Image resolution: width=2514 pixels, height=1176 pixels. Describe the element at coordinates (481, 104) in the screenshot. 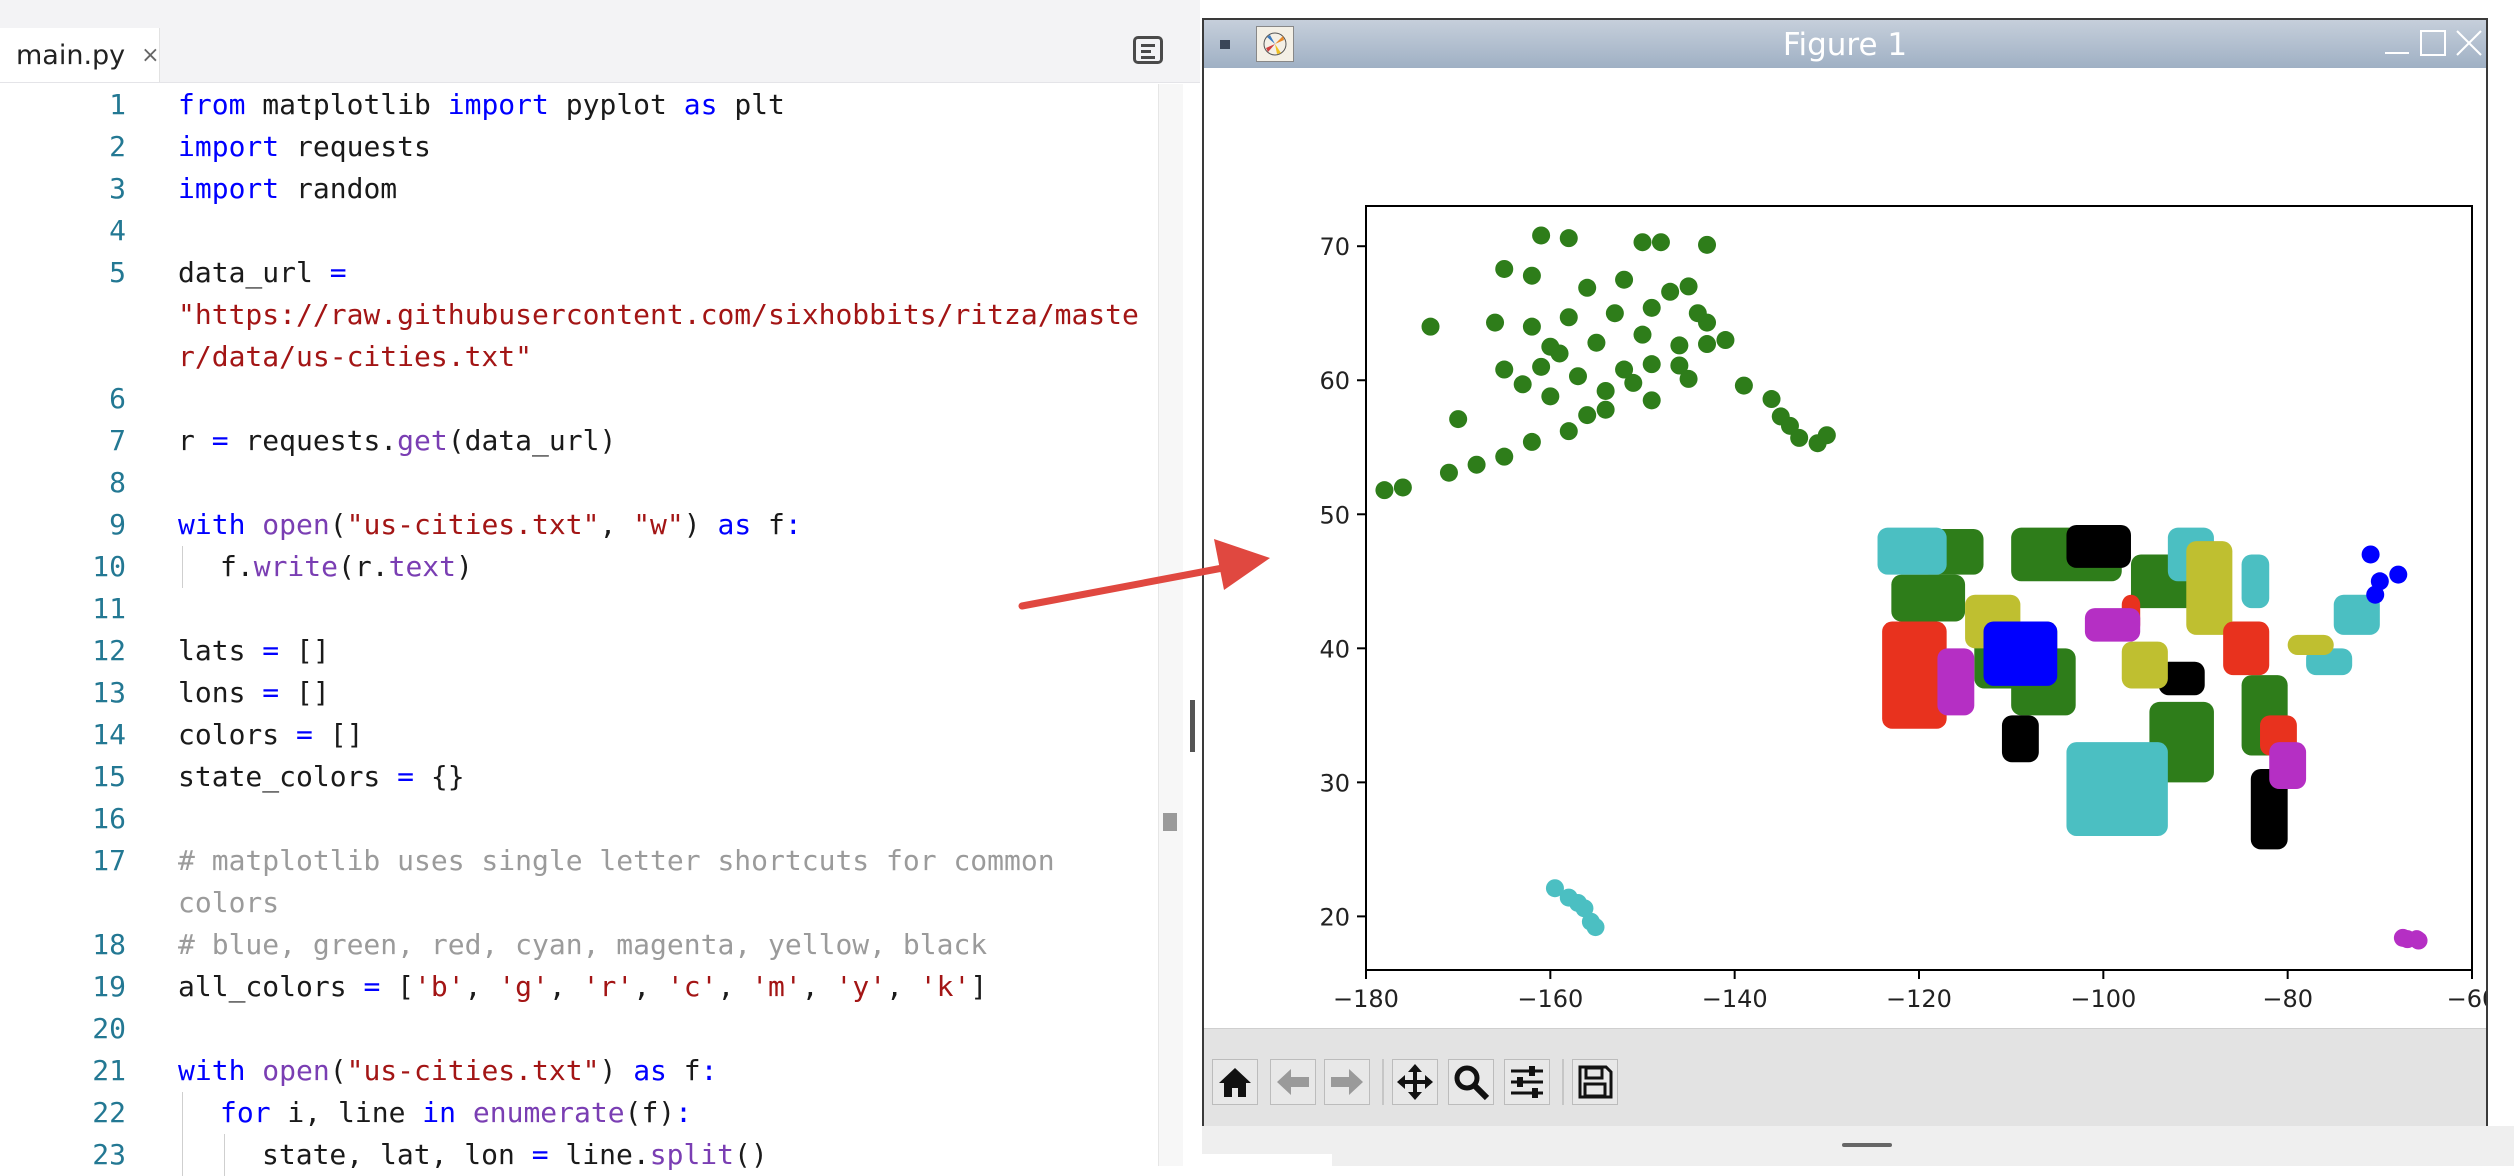

I see `code-text: from matplotlib import pyplot as plt` at that location.